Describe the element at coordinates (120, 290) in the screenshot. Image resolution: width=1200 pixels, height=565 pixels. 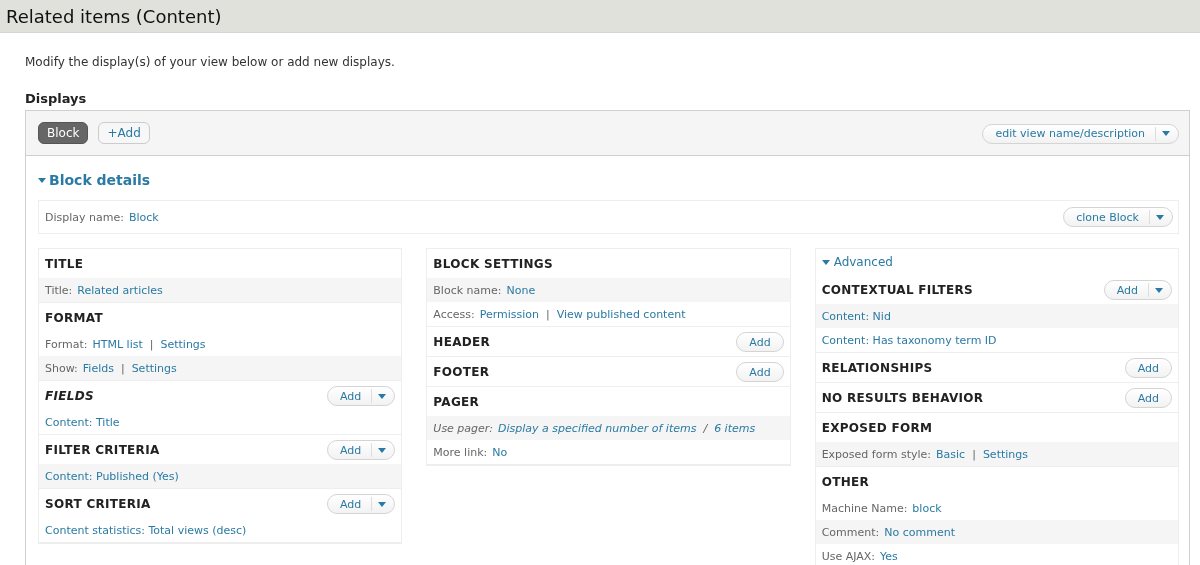
I see `setting-link: Related articles` at that location.